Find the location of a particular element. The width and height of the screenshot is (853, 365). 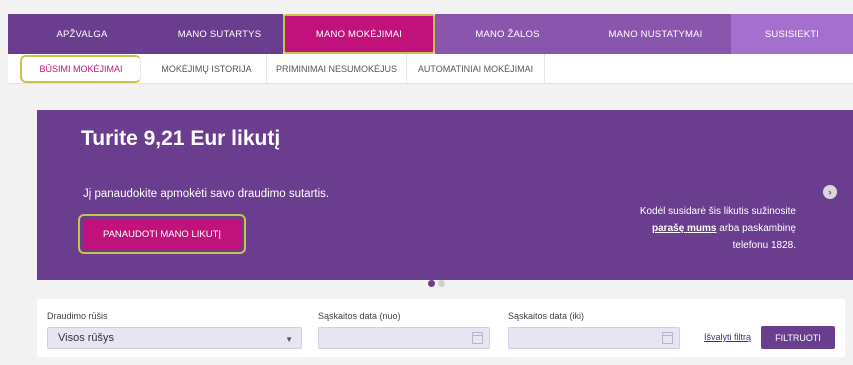

tab-label: APŽVALGA is located at coordinates (82, 34).